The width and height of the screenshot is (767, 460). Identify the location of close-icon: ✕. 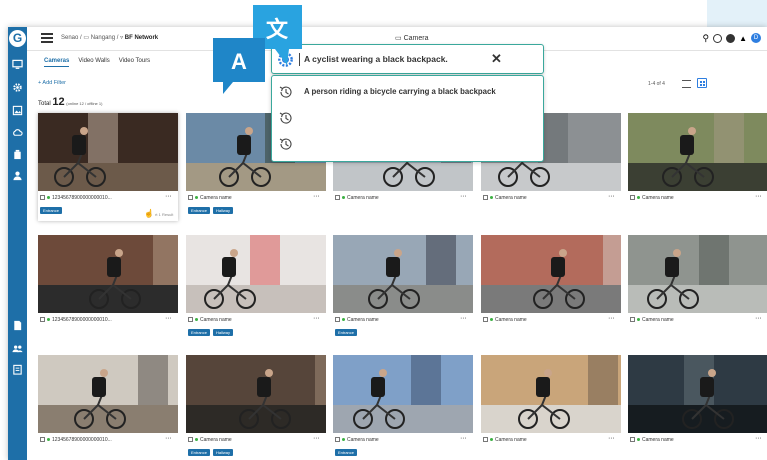
(496, 58).